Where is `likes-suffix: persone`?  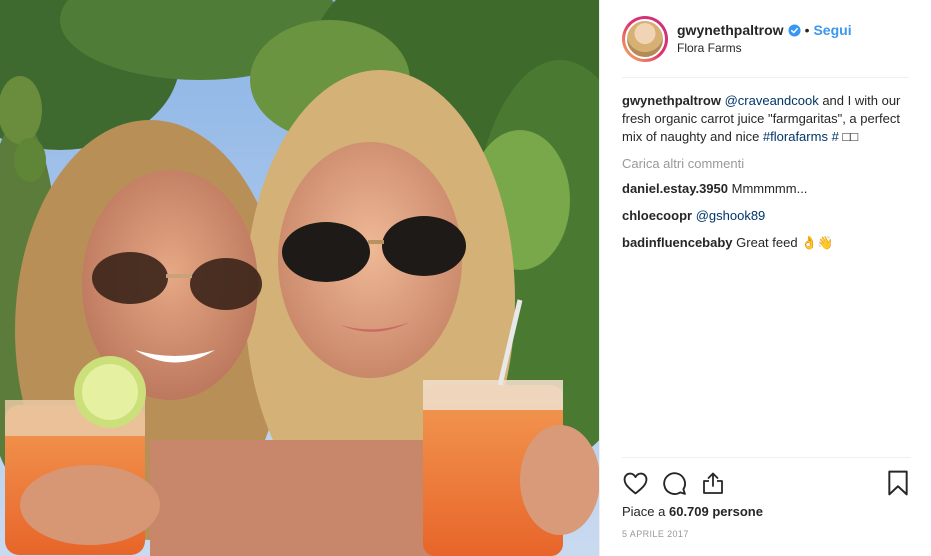 likes-suffix: persone is located at coordinates (735, 511).